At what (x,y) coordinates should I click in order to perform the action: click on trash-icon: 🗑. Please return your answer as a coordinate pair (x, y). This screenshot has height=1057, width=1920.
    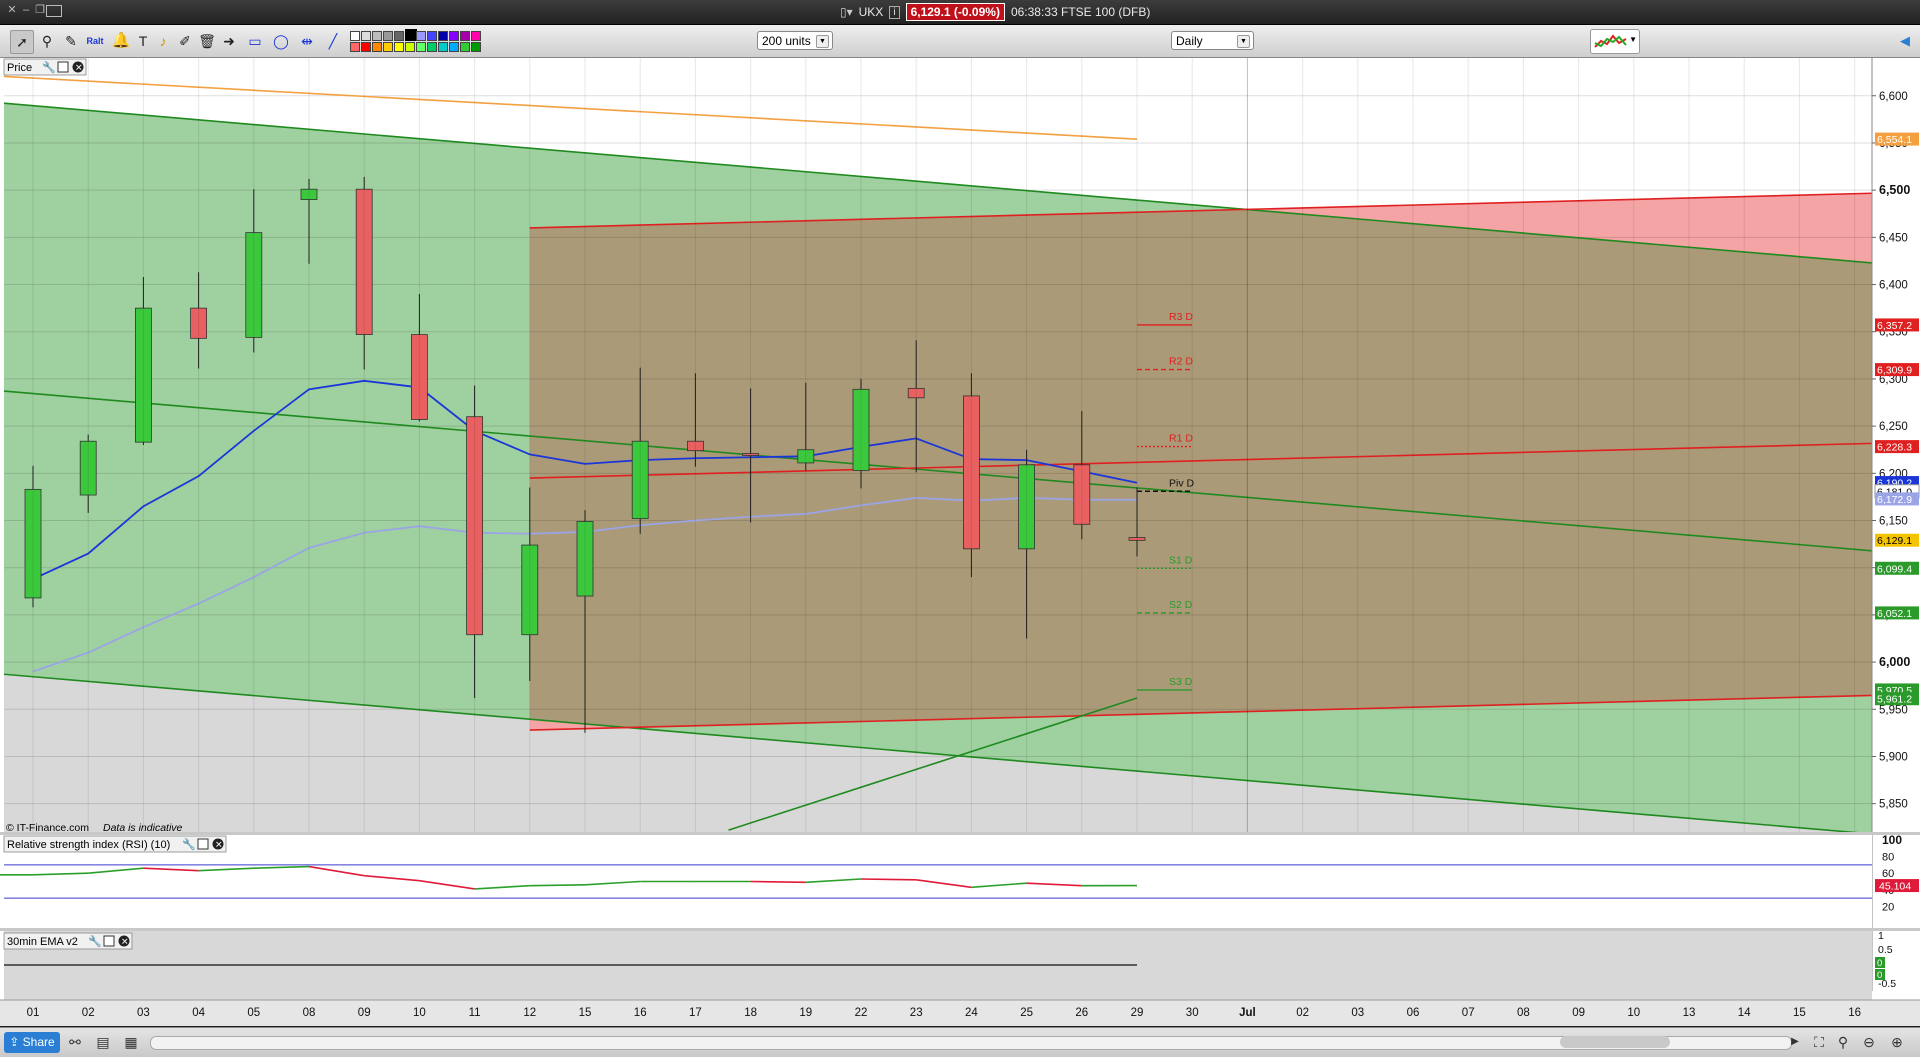
    Looking at the image, I should click on (207, 41).